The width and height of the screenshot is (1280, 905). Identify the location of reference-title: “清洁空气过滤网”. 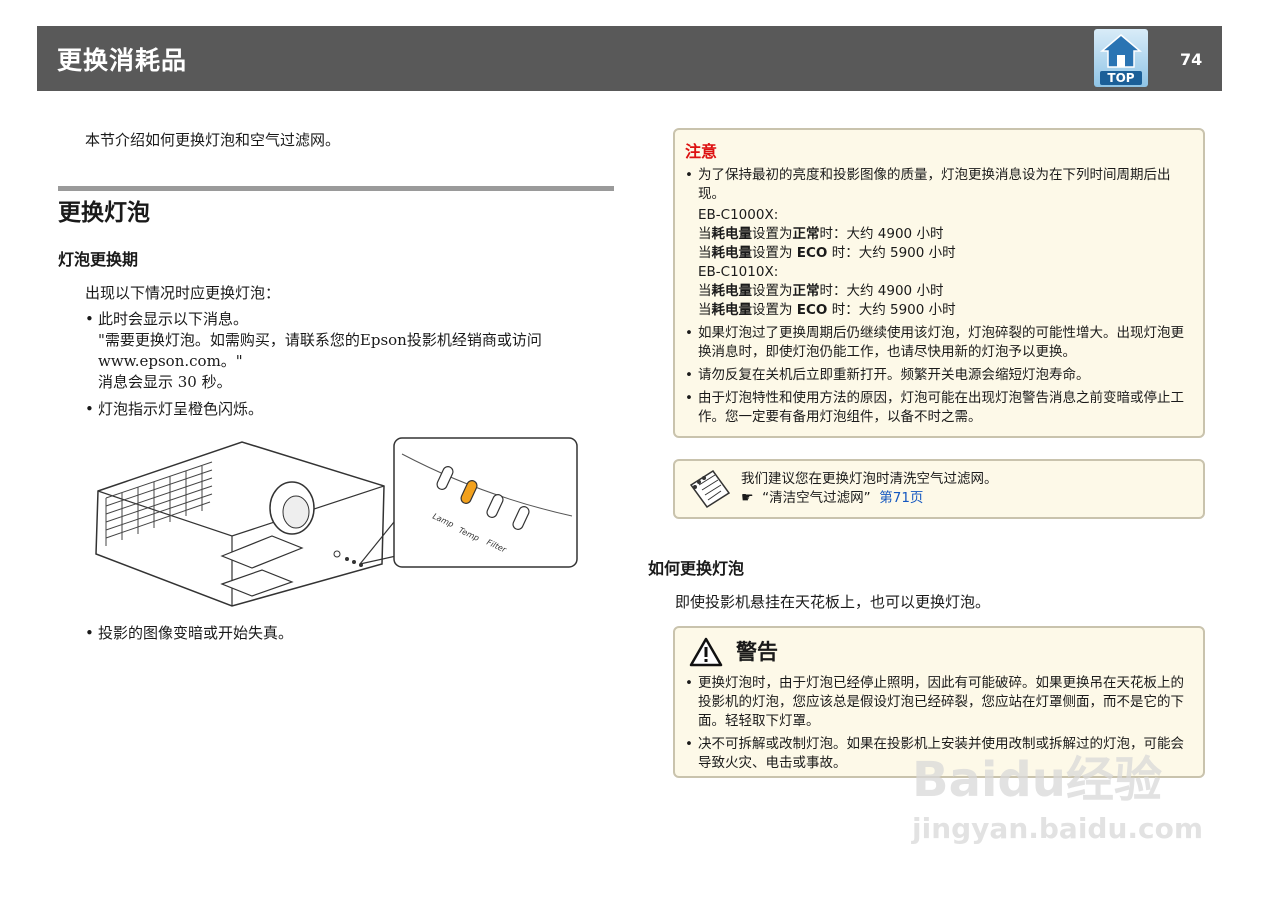
(816, 498).